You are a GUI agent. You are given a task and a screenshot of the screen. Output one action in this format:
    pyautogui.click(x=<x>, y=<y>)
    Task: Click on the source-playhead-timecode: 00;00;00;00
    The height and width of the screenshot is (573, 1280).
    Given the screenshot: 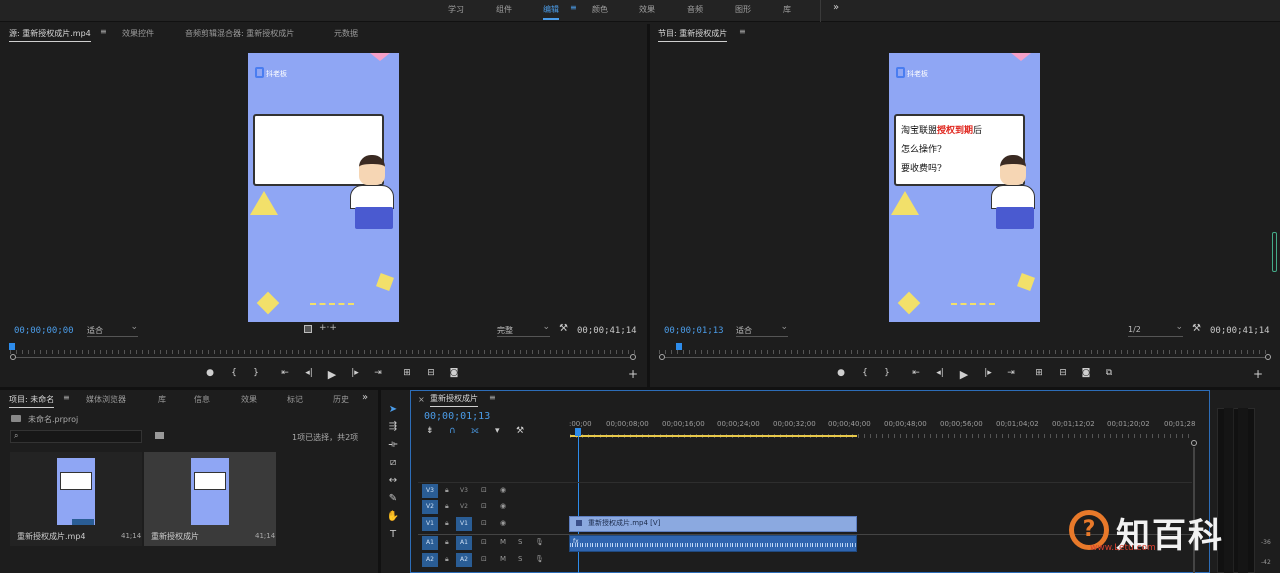 What is the action you would take?
    pyautogui.click(x=44, y=331)
    